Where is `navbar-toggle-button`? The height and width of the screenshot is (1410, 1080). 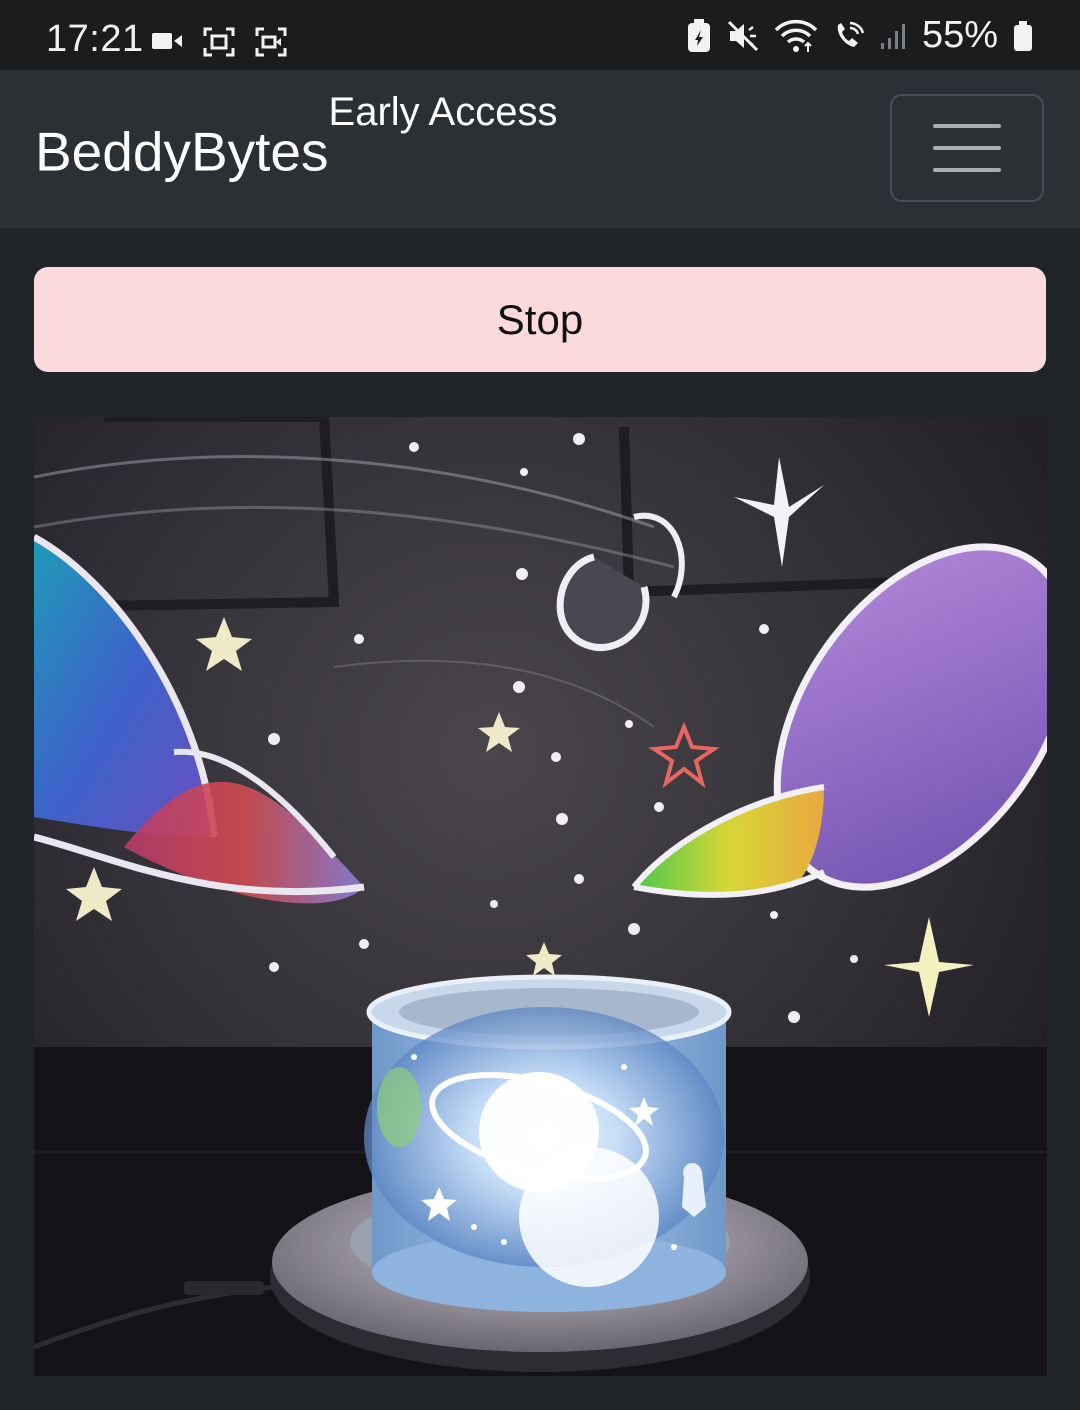 navbar-toggle-button is located at coordinates (967, 148).